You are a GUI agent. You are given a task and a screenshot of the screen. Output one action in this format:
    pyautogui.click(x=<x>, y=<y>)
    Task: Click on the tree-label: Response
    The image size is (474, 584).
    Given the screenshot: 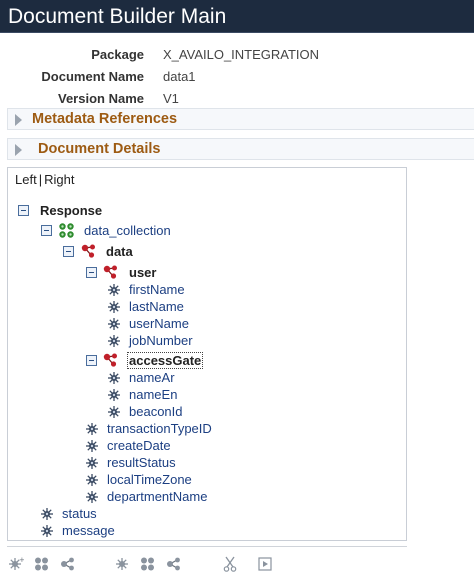 What is the action you would take?
    pyautogui.click(x=71, y=210)
    